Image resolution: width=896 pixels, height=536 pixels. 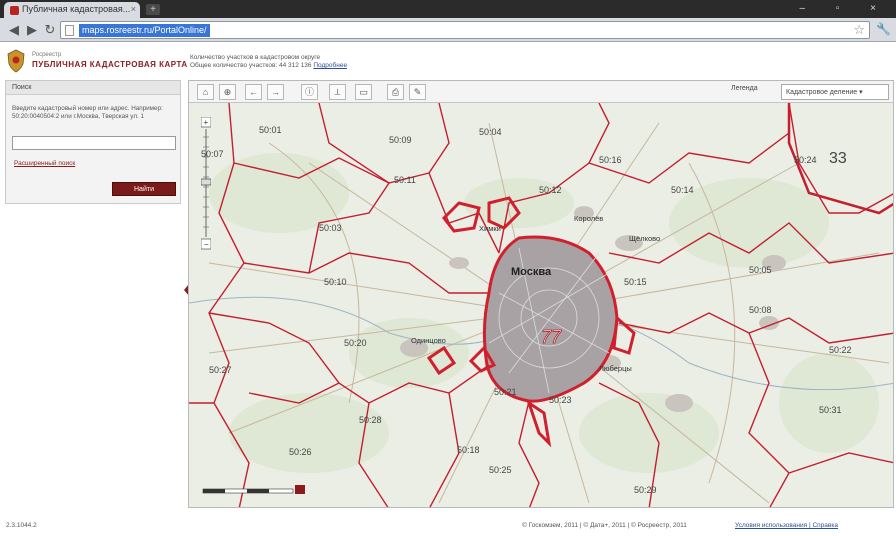 What do you see at coordinates (550, 190) in the screenshot?
I see `district-label: 50:12` at bounding box center [550, 190].